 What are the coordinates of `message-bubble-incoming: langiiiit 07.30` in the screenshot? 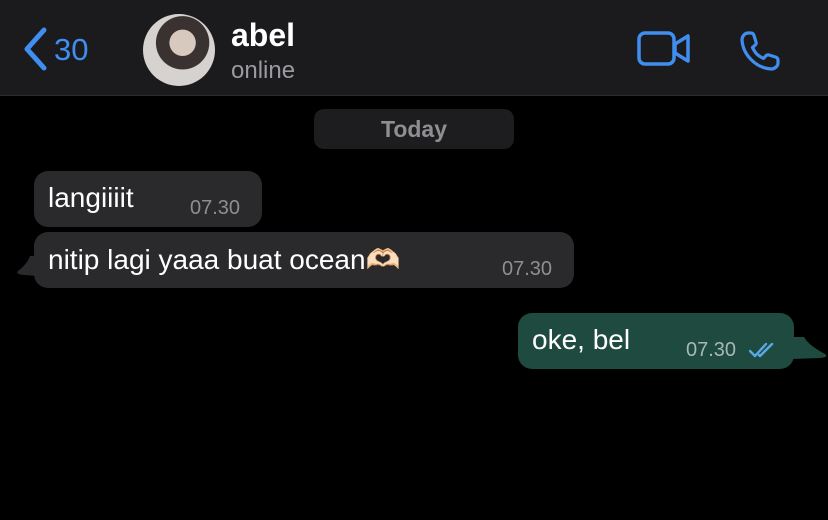 It's located at (148, 199).